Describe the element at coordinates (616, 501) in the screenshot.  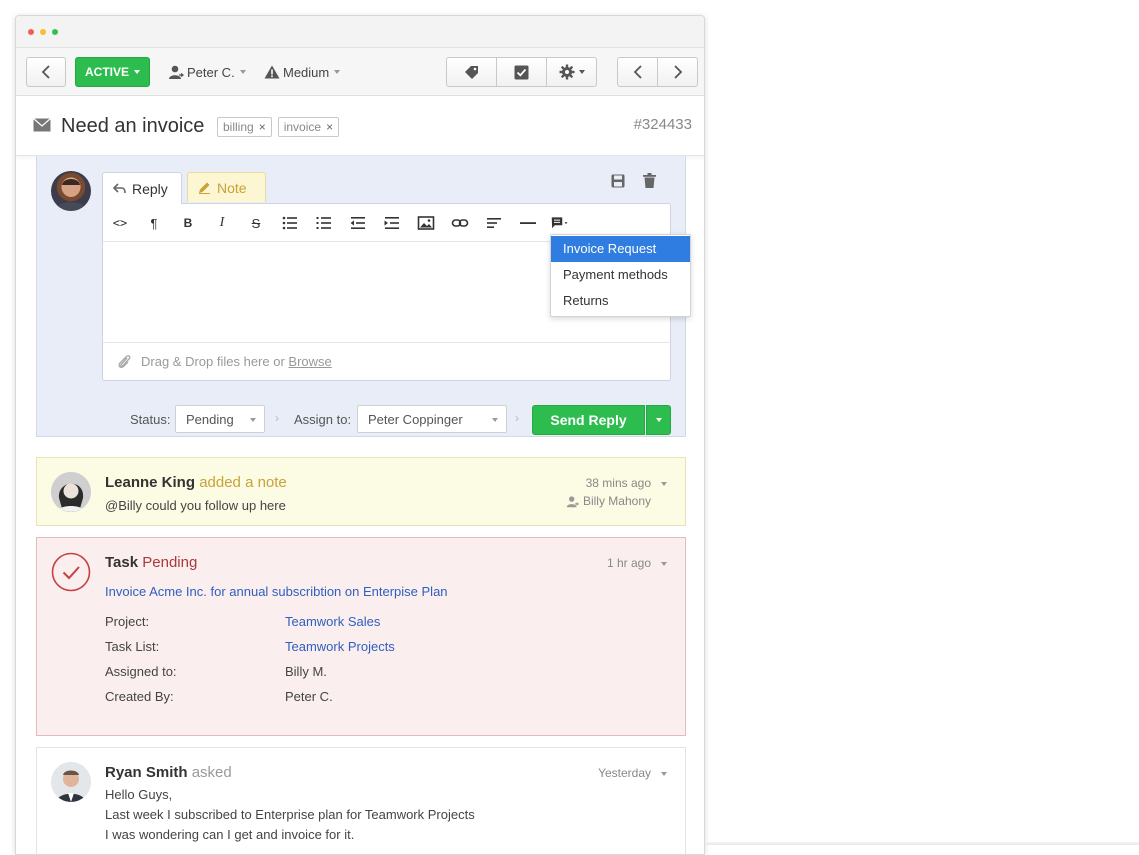
I see `note-assignee-name: Billy Mahony` at that location.